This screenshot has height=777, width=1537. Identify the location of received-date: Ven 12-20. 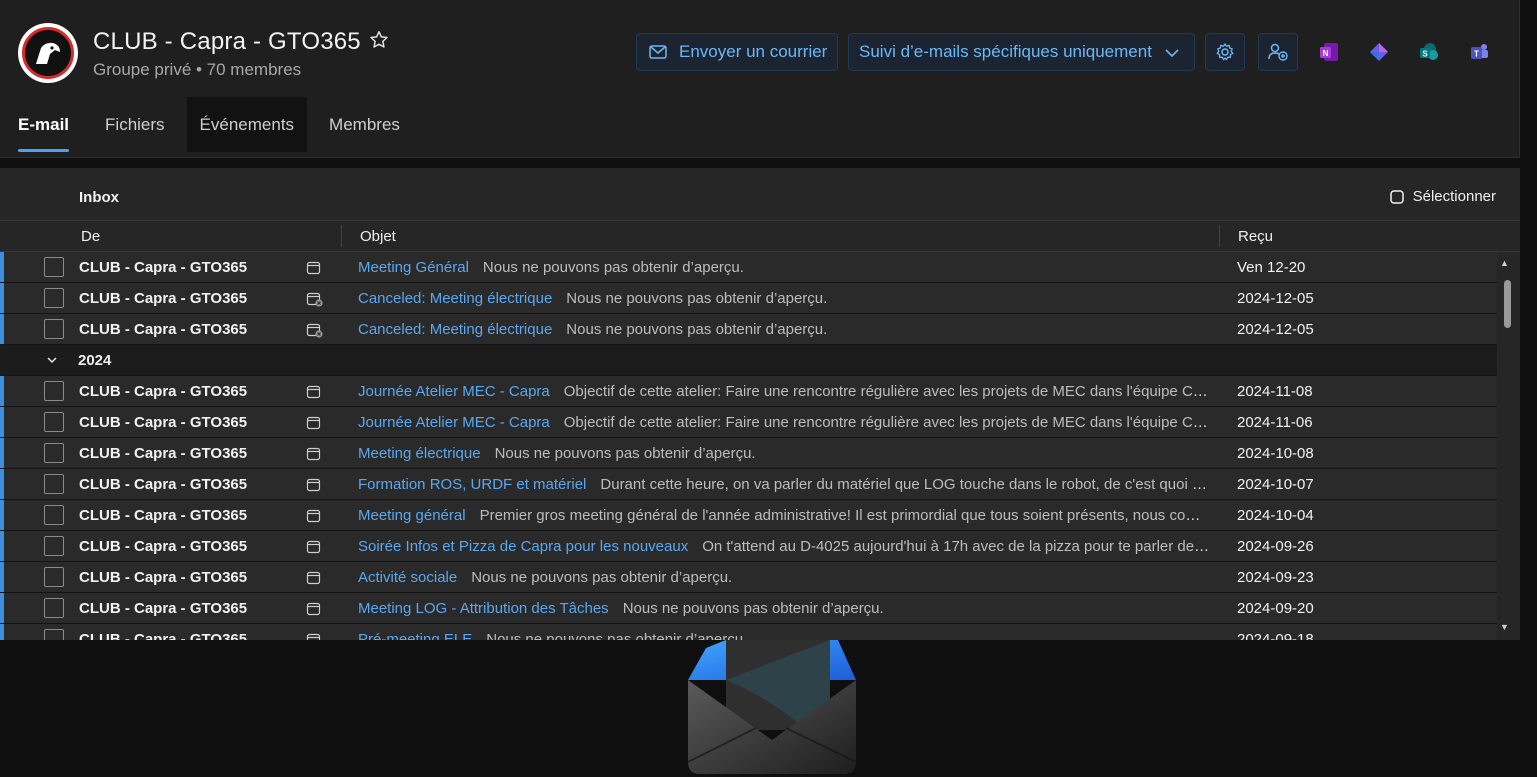
(1271, 267).